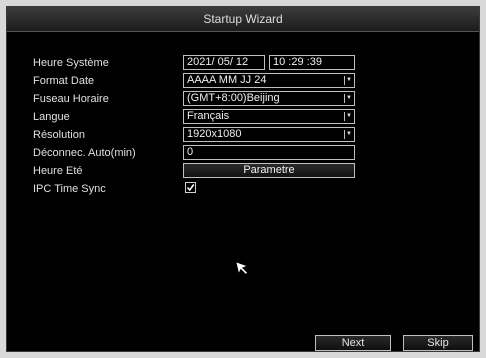 The height and width of the screenshot is (358, 486). Describe the element at coordinates (208, 116) in the screenshot. I see `language-value: Français` at that location.